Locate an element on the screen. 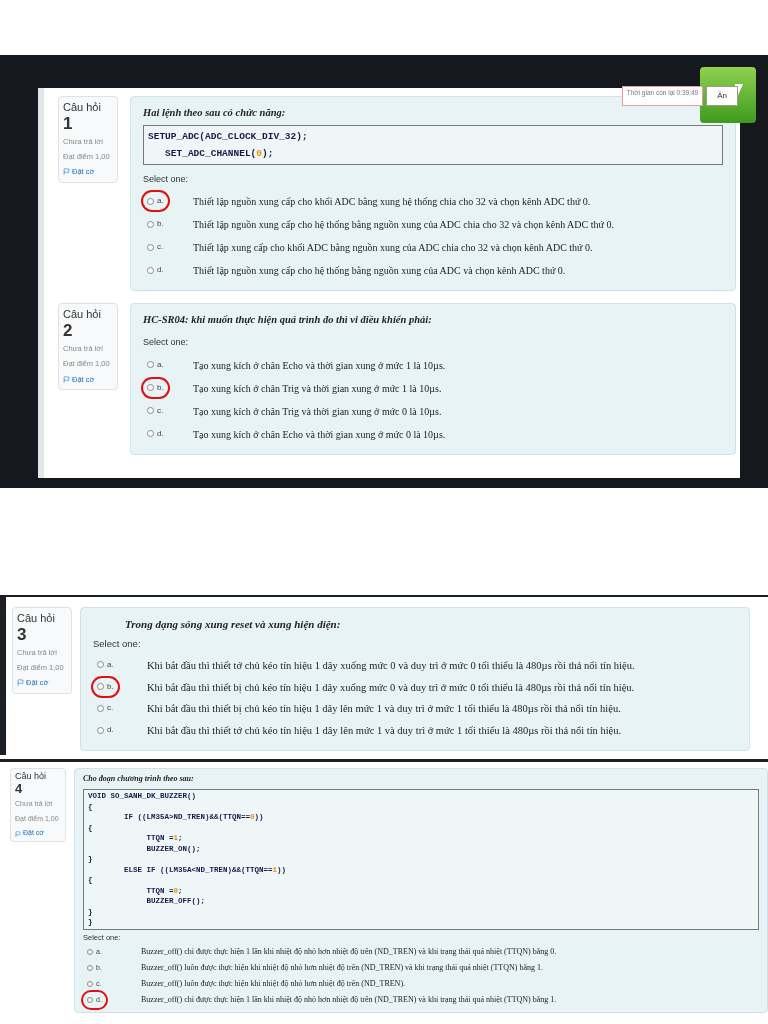 The height and width of the screenshot is (1024, 768). answer-option-text: Thiết lập xung cấp cho khối ADC bằng nguồn xung của ADC chia cho 32 và chọn kênh ADC thứ 0. is located at coordinates (393, 248).